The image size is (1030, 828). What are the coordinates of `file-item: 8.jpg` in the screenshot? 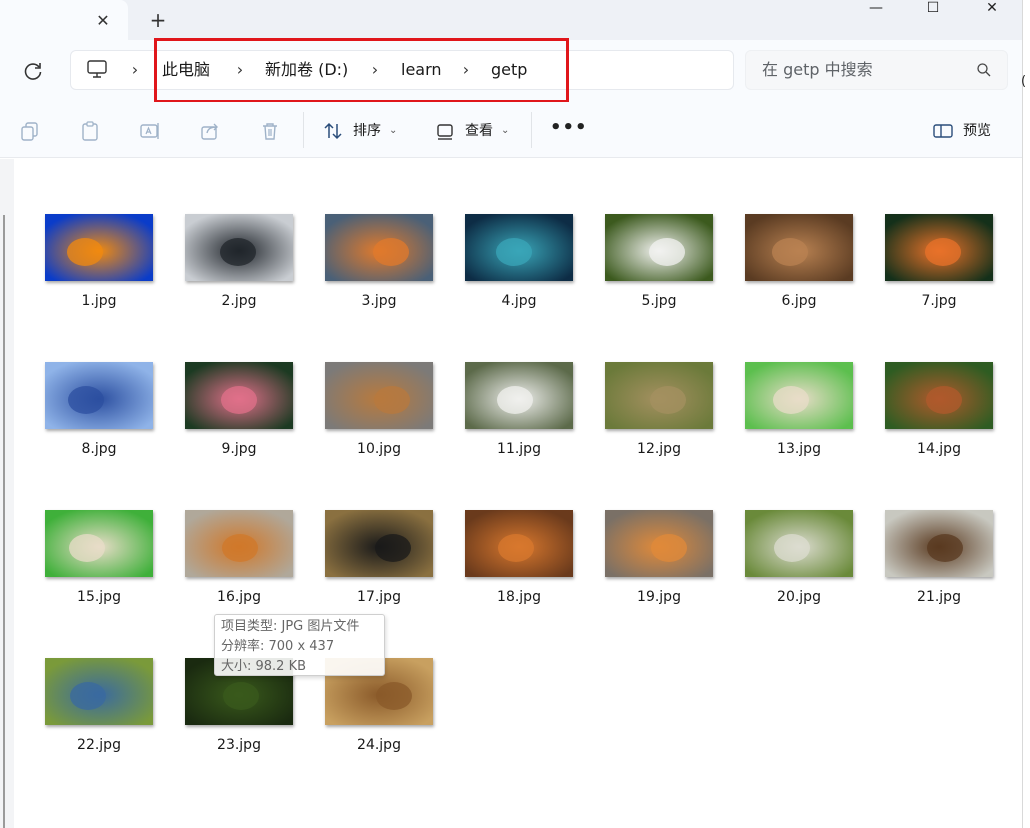 It's located at (93, 421).